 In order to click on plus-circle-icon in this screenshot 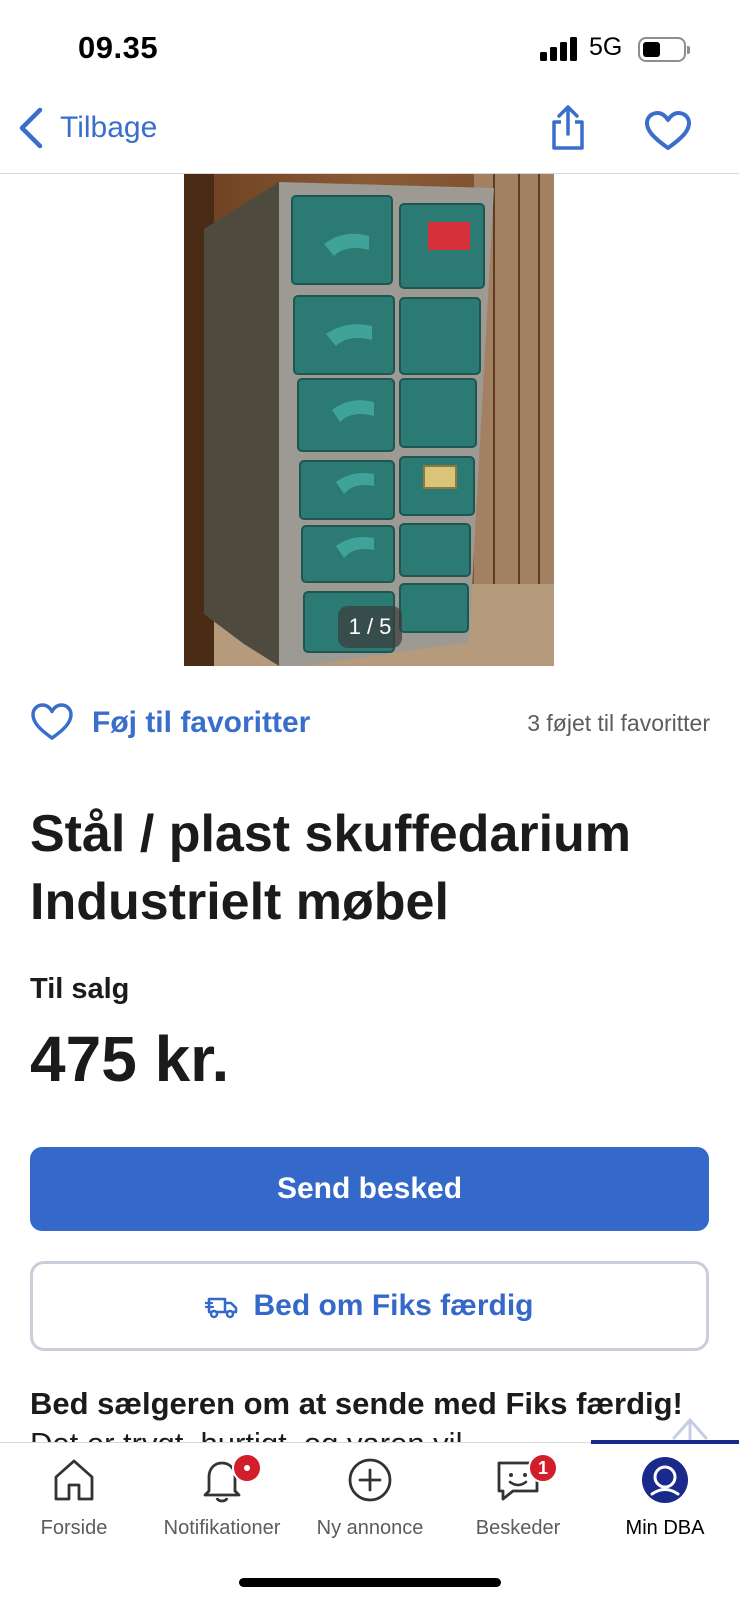, I will do `click(370, 1480)`.